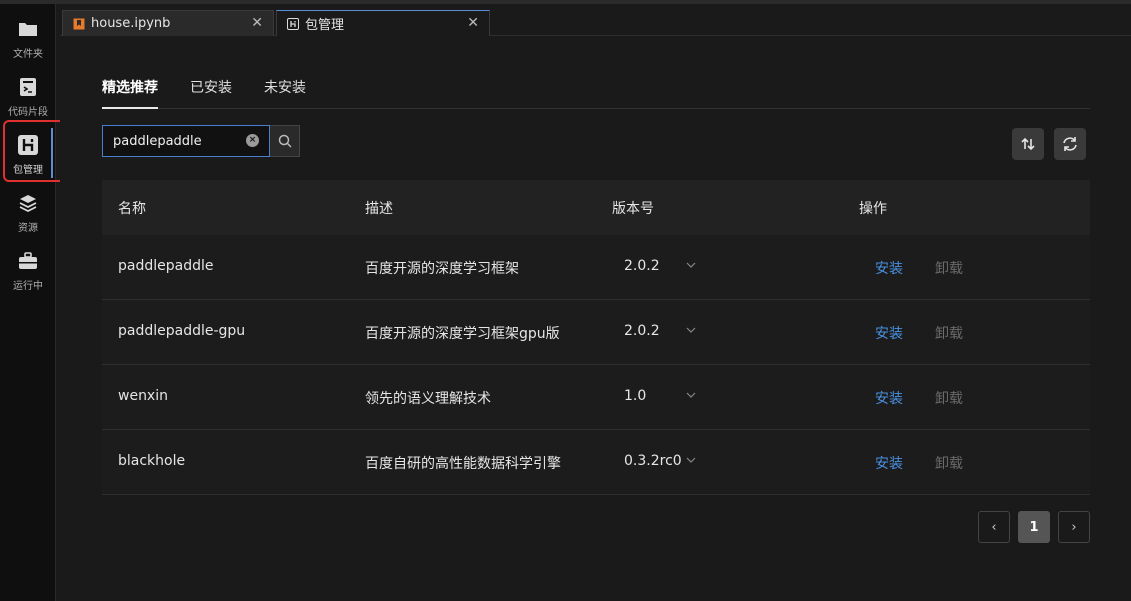  Describe the element at coordinates (28, 286) in the screenshot. I see `sidebar-item-label: 运行中` at that location.